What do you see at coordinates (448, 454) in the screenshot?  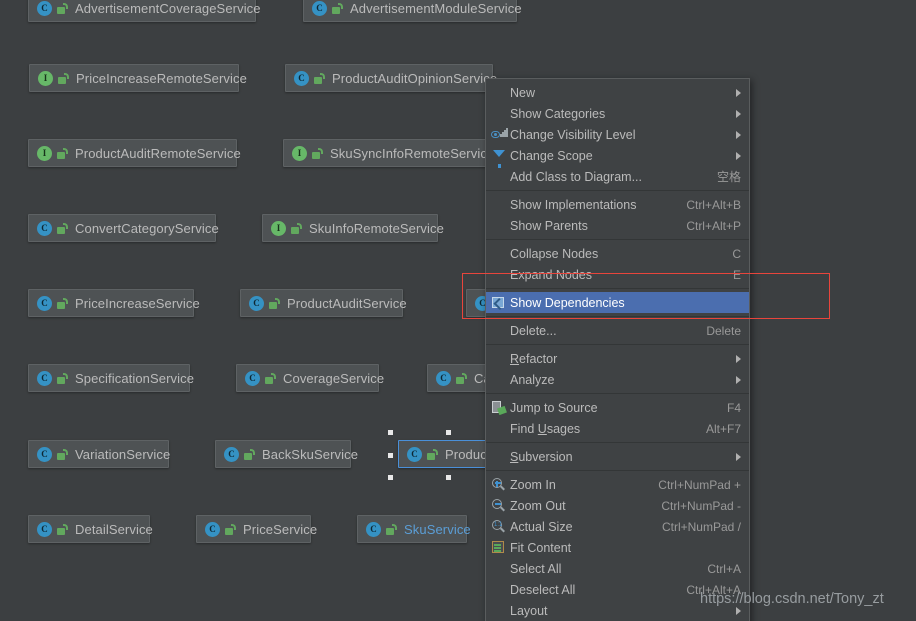 I see `diagram-node: C Product` at bounding box center [448, 454].